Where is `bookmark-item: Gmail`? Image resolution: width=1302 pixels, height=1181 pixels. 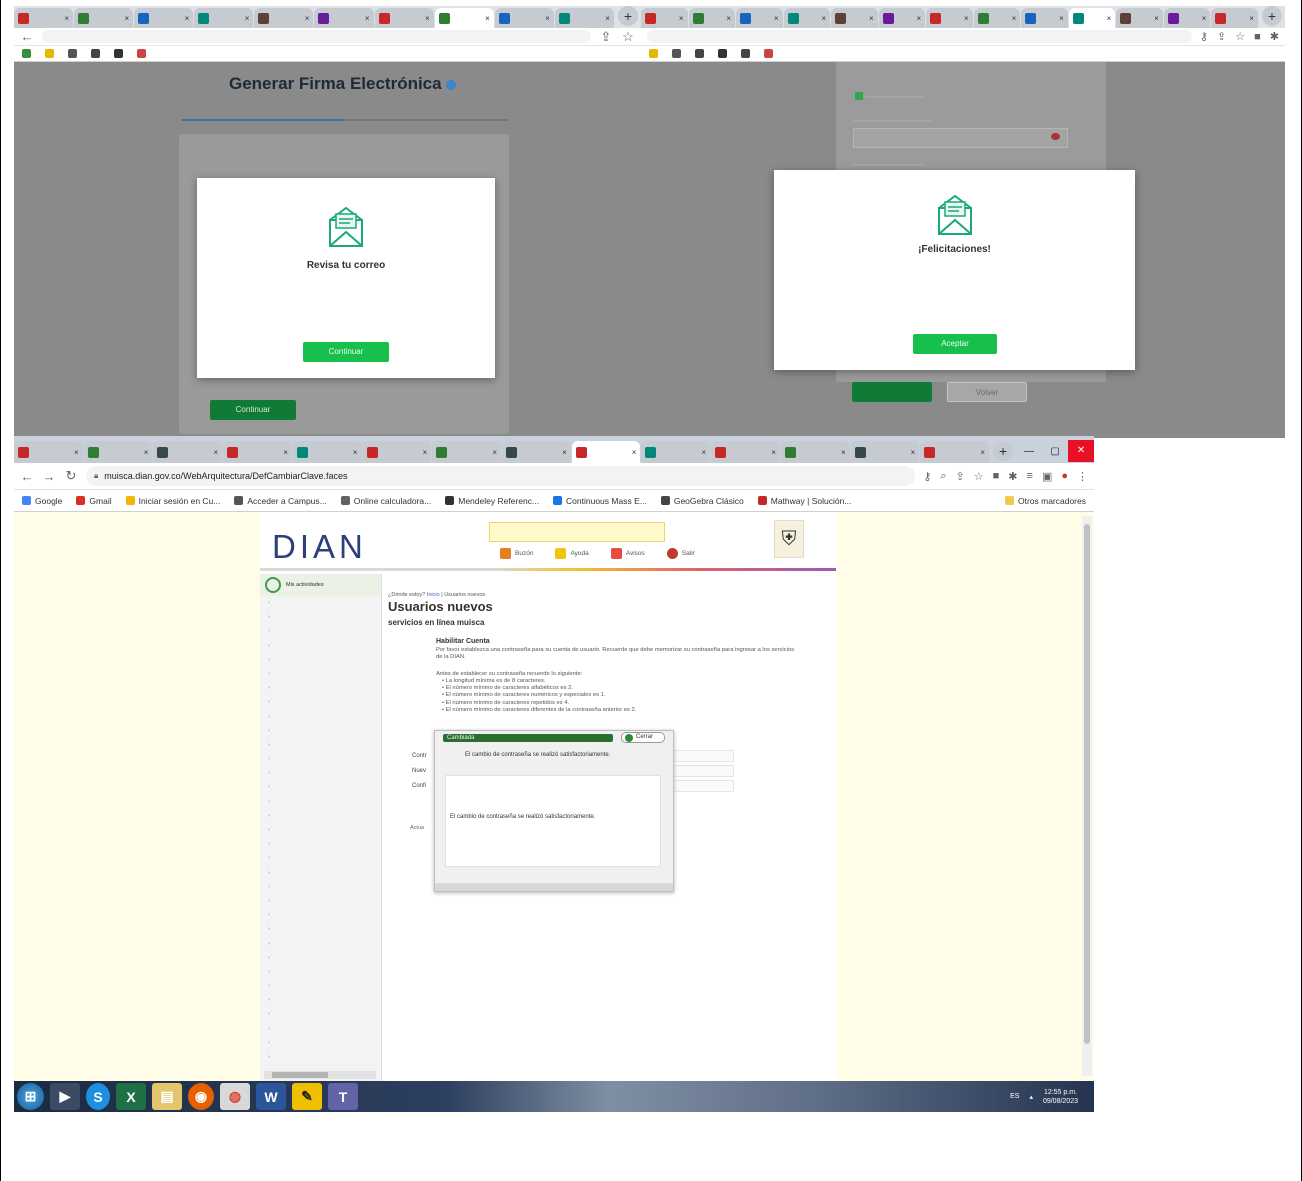 bookmark-item: Gmail is located at coordinates (94, 501).